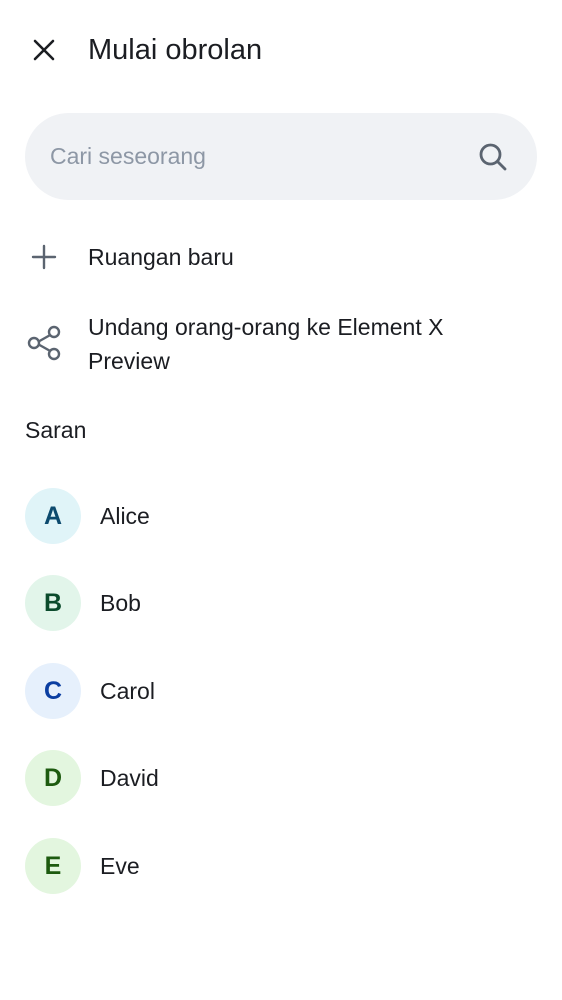 This screenshot has width=562, height=1000. Describe the element at coordinates (281, 866) in the screenshot. I see `suggestion-item-eve: E Eve` at that location.